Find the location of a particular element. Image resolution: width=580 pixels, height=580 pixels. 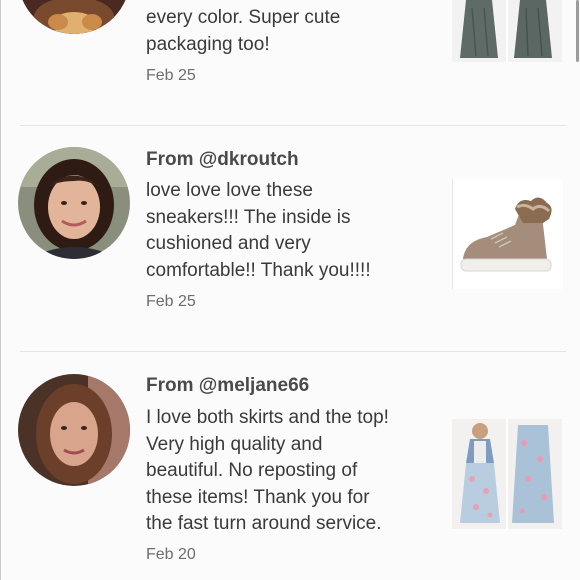

floral-maxi-skirt-photo-icon is located at coordinates (507, 474).